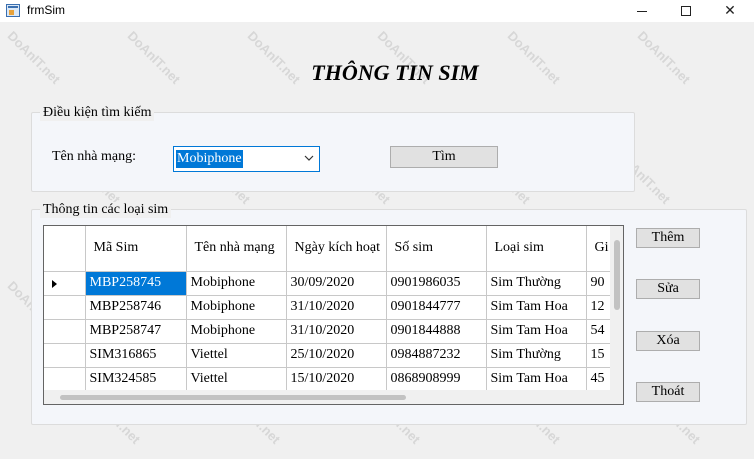  I want to click on maximize-icon, so click(686, 11).